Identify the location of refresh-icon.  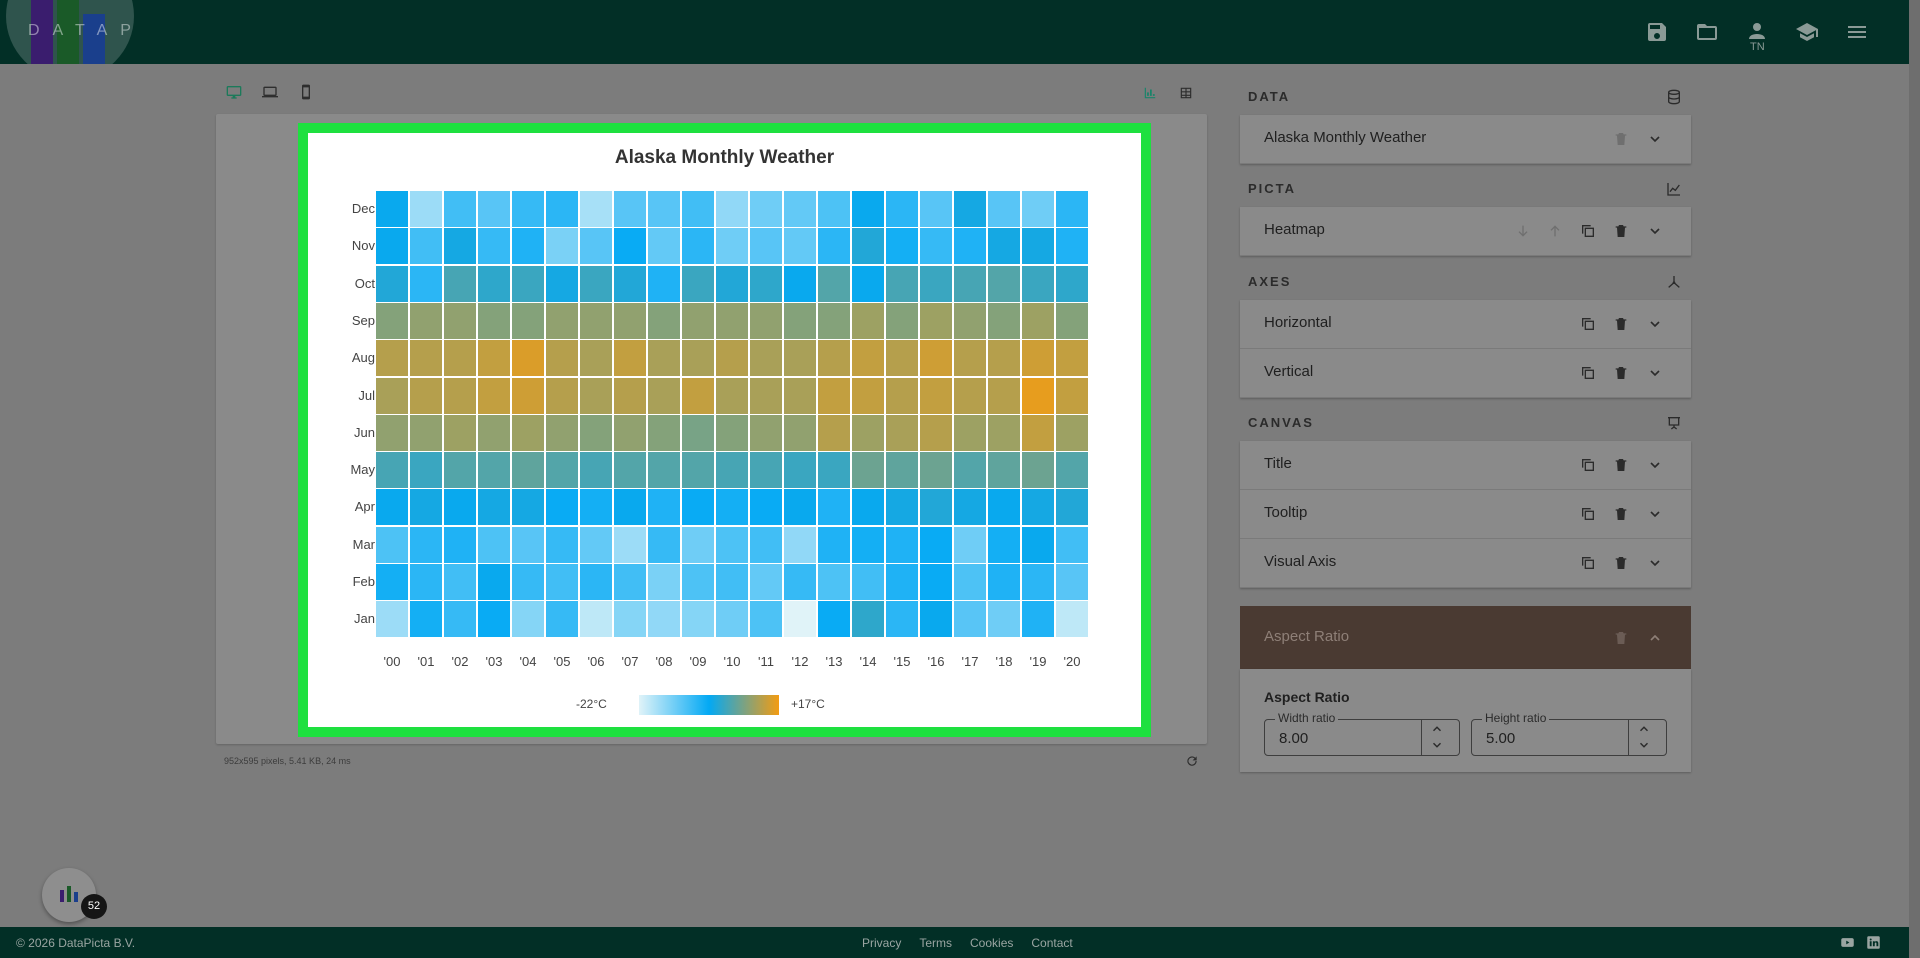
(1192, 761).